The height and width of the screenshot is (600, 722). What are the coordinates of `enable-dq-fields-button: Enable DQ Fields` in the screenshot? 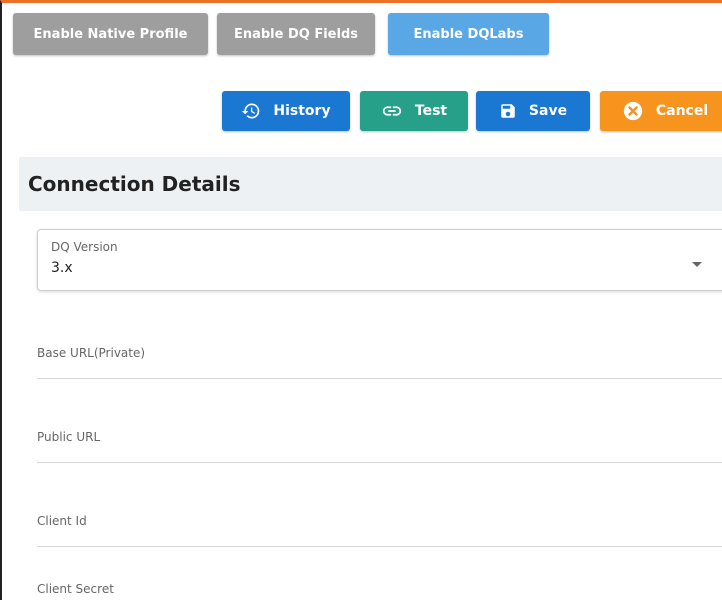 It's located at (296, 34).